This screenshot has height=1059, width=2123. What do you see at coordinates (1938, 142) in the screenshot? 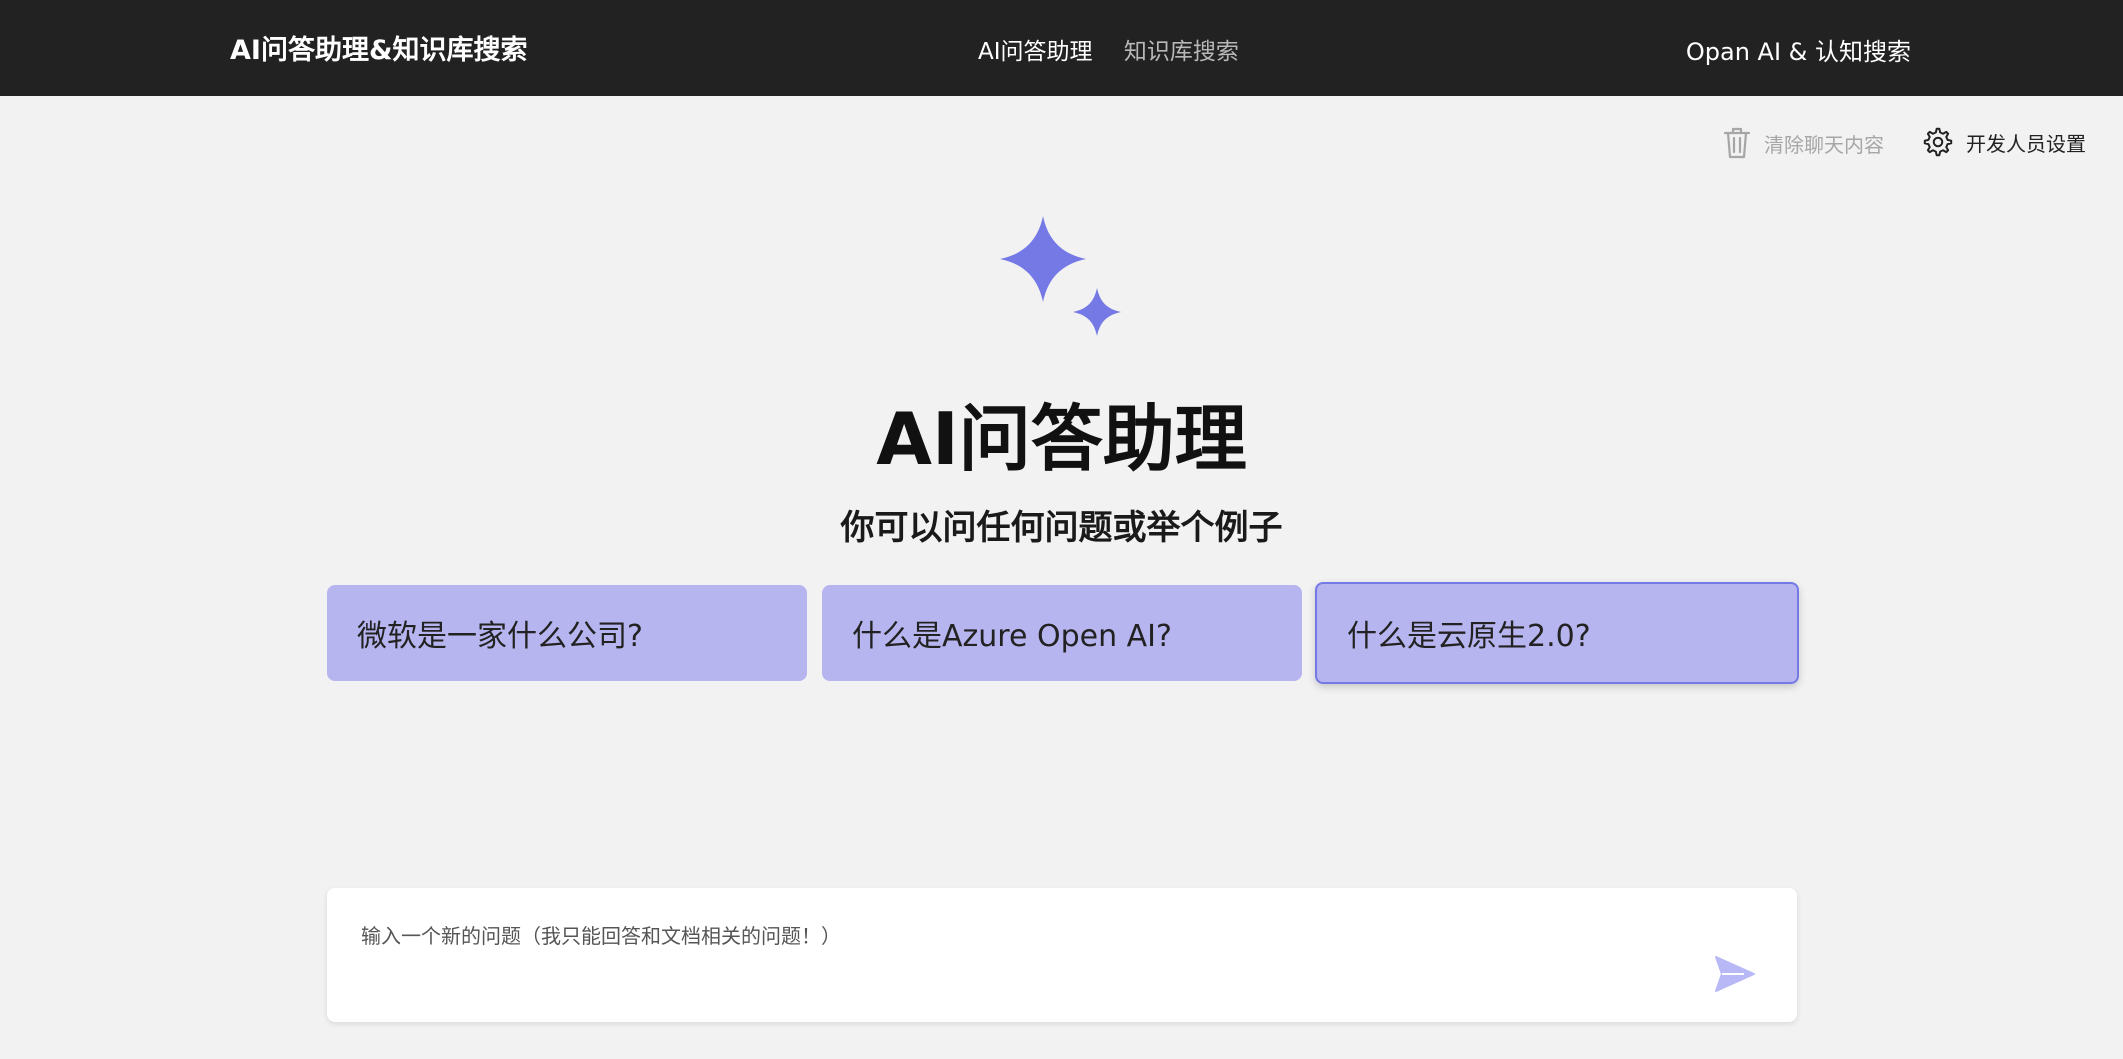
I see `gear-icon` at bounding box center [1938, 142].